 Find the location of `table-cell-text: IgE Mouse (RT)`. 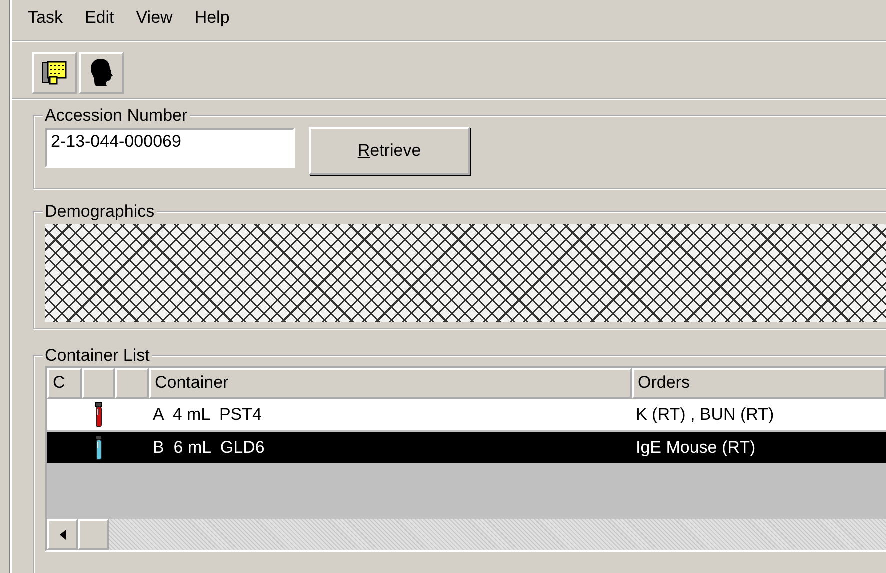

table-cell-text: IgE Mouse (RT) is located at coordinates (696, 447).